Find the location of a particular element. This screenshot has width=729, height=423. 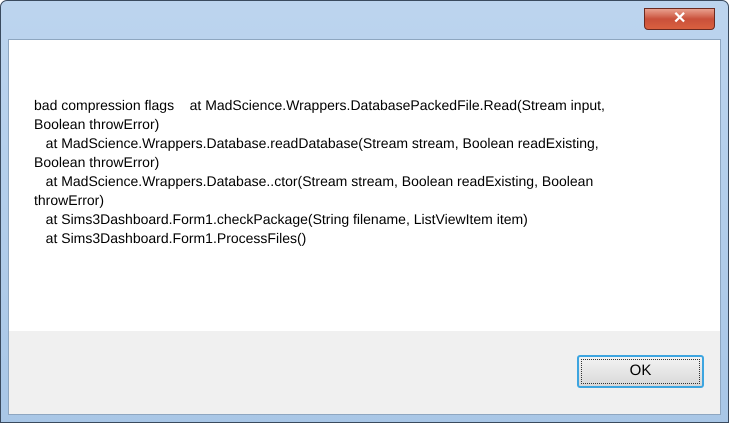

close-button: ✕ is located at coordinates (679, 19).